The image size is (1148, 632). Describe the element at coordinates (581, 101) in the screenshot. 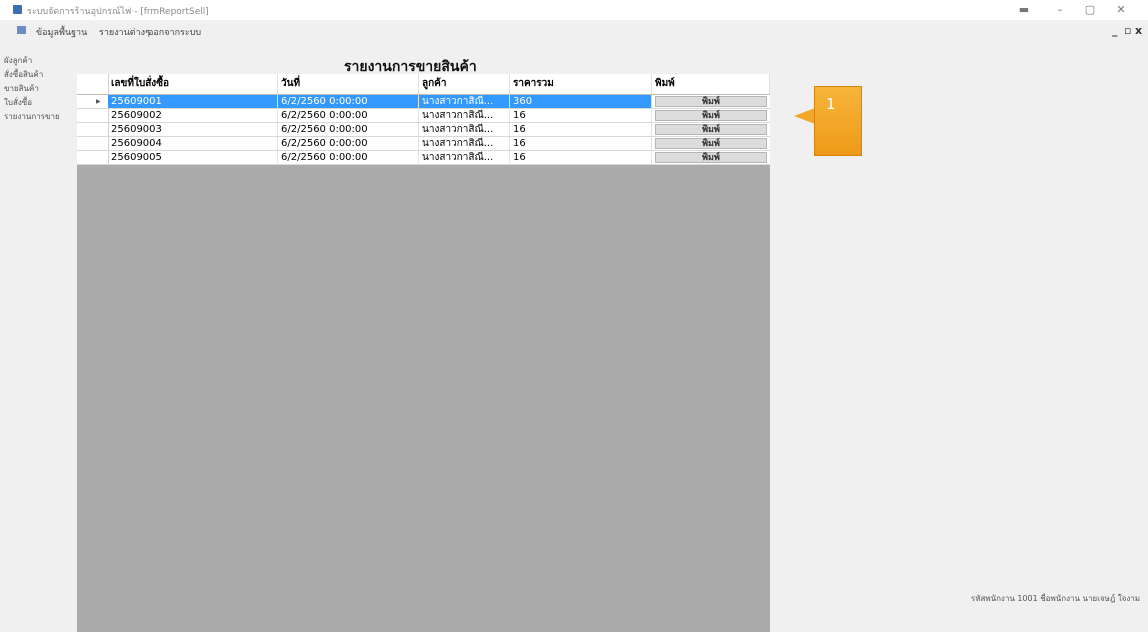

I see `cell-total: 360` at that location.